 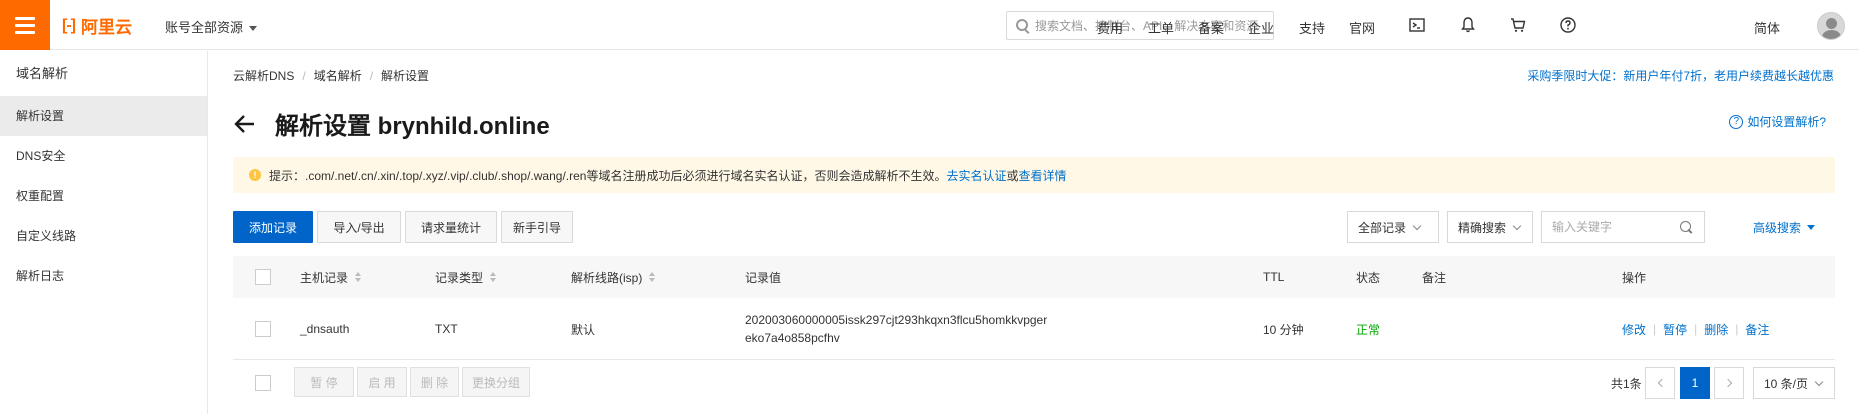 I want to click on bell-icon, so click(x=1468, y=25).